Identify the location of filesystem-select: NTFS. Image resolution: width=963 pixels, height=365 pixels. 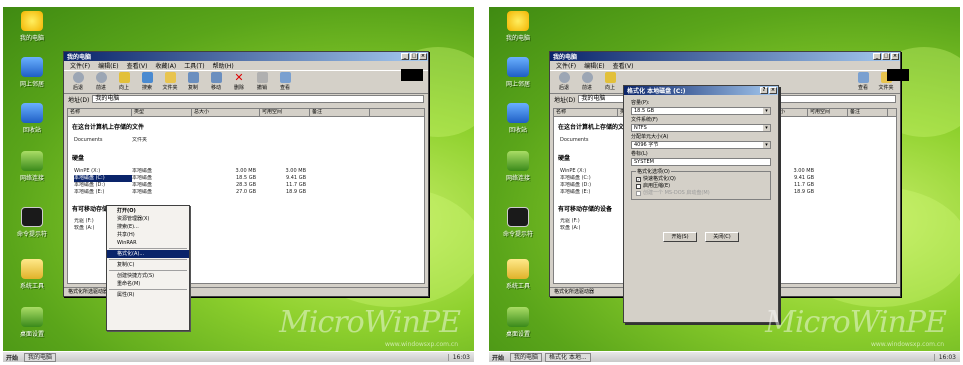
(701, 128).